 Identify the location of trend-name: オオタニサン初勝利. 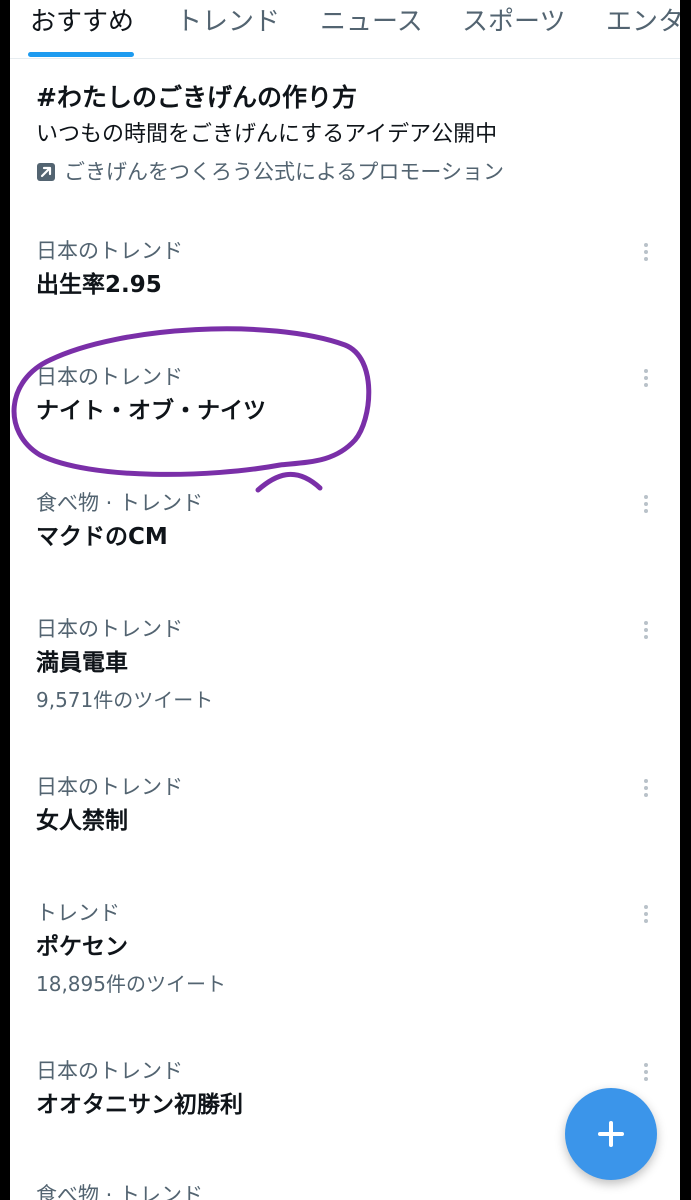
(139, 1105).